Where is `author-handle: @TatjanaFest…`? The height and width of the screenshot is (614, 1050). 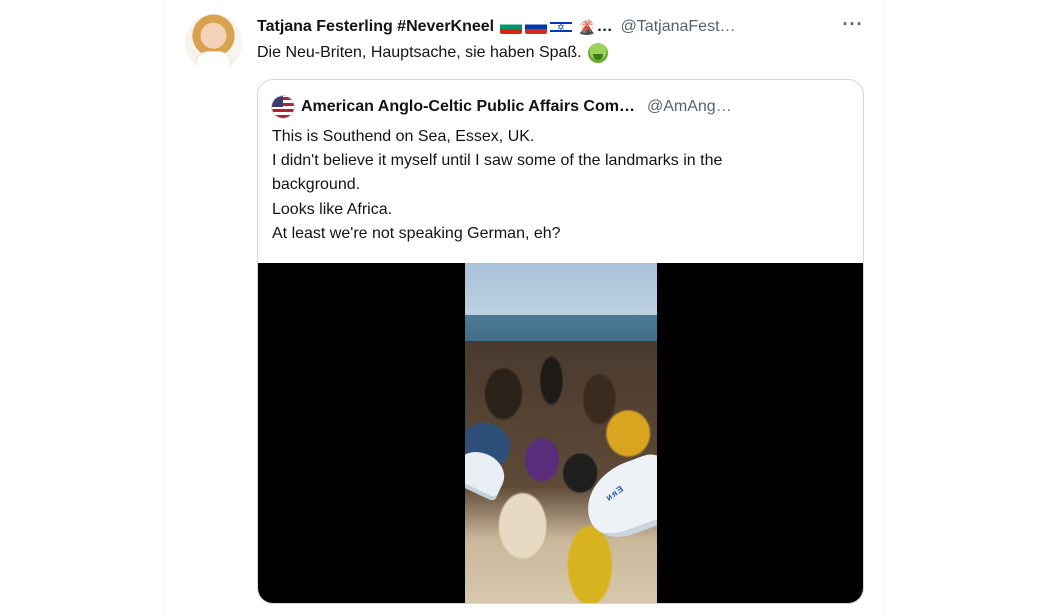
author-handle: @TatjanaFest… is located at coordinates (678, 27).